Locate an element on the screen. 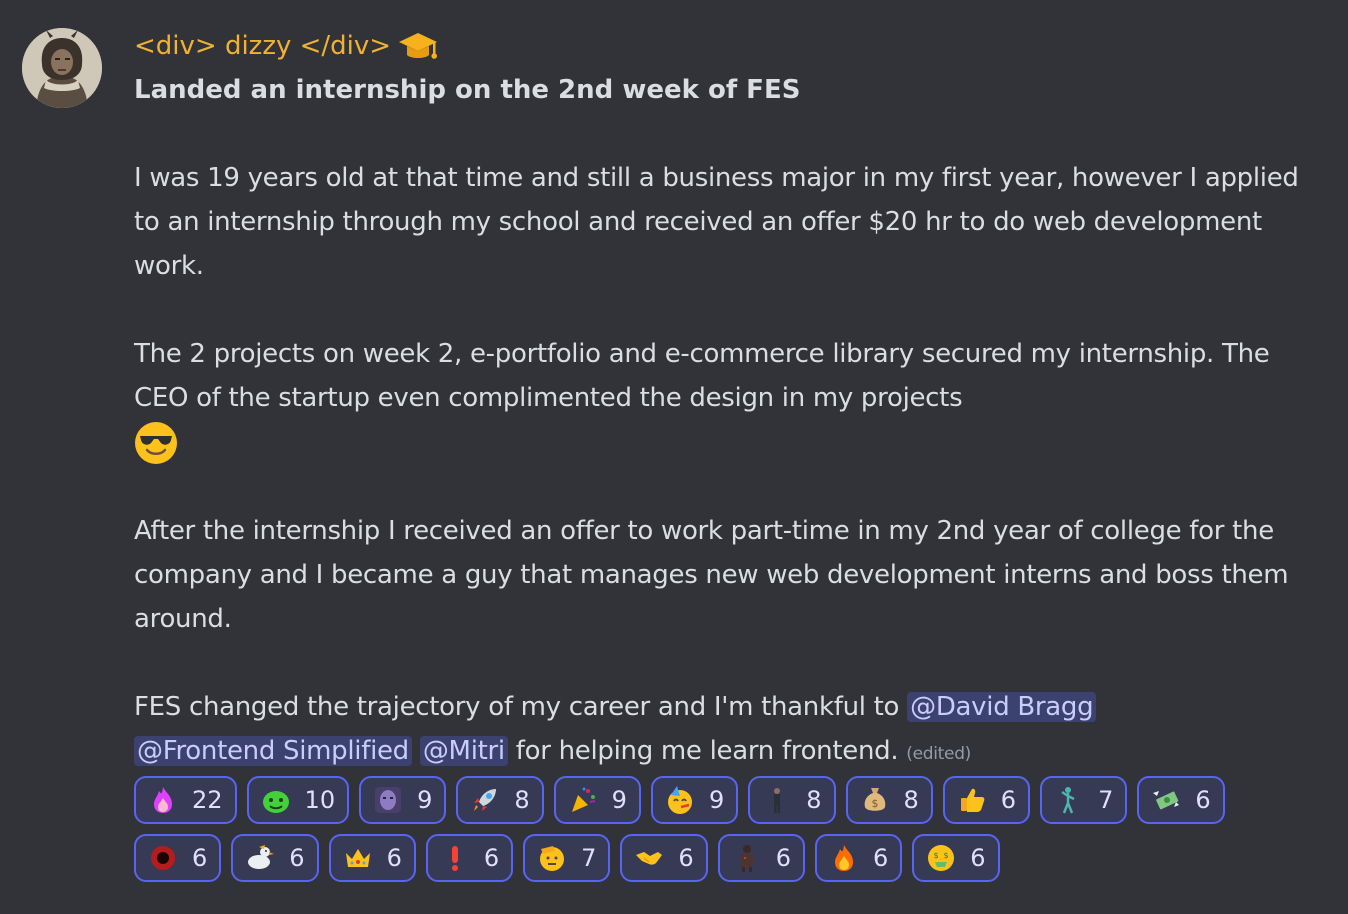 The width and height of the screenshot is (1348, 914). paragraph-4-after: for helping me learn frontend. is located at coordinates (707, 750).